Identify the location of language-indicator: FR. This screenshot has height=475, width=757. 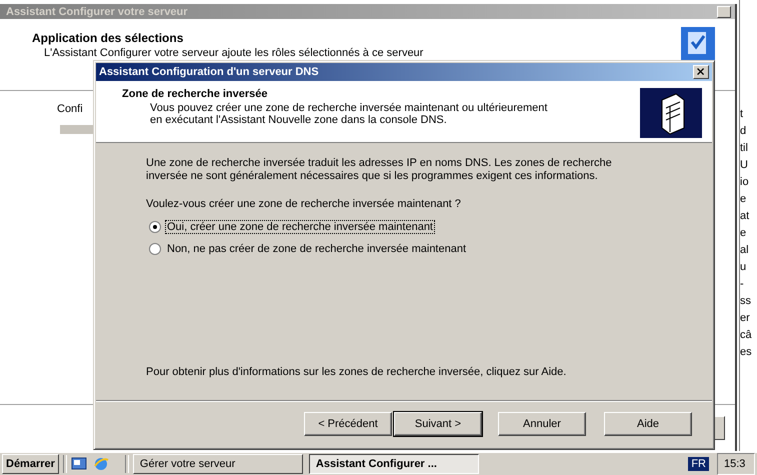
(698, 464).